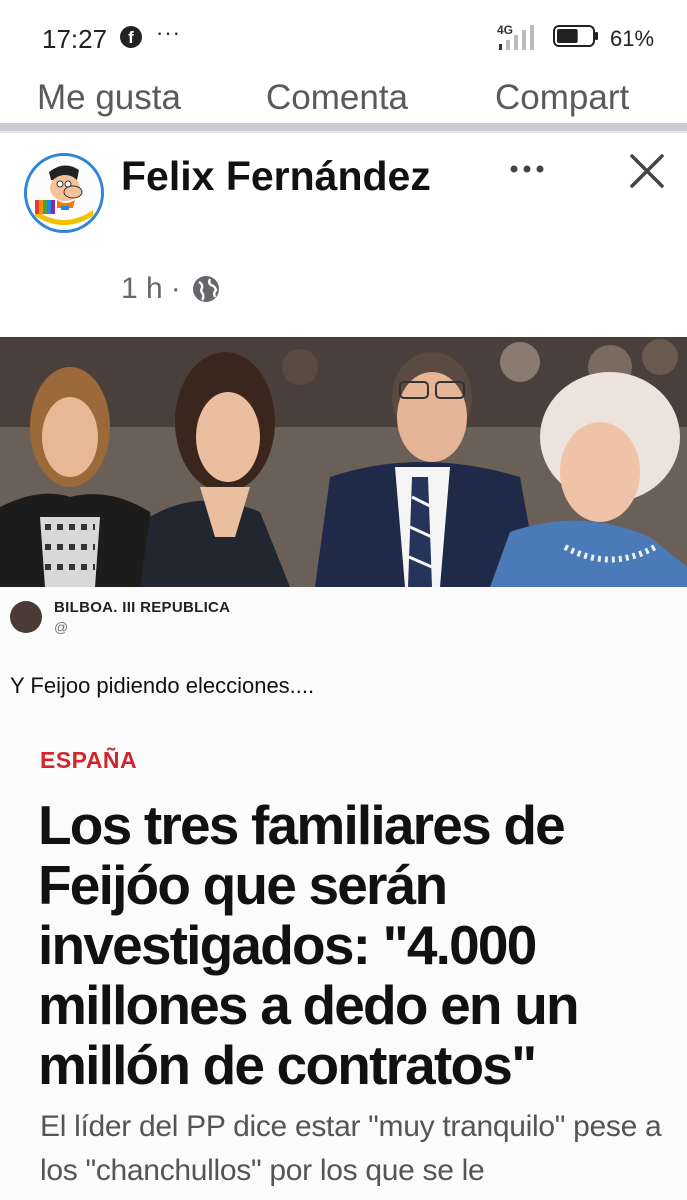 The width and height of the screenshot is (687, 1200). What do you see at coordinates (337, 98) in the screenshot?
I see `comment-button: Comenta` at bounding box center [337, 98].